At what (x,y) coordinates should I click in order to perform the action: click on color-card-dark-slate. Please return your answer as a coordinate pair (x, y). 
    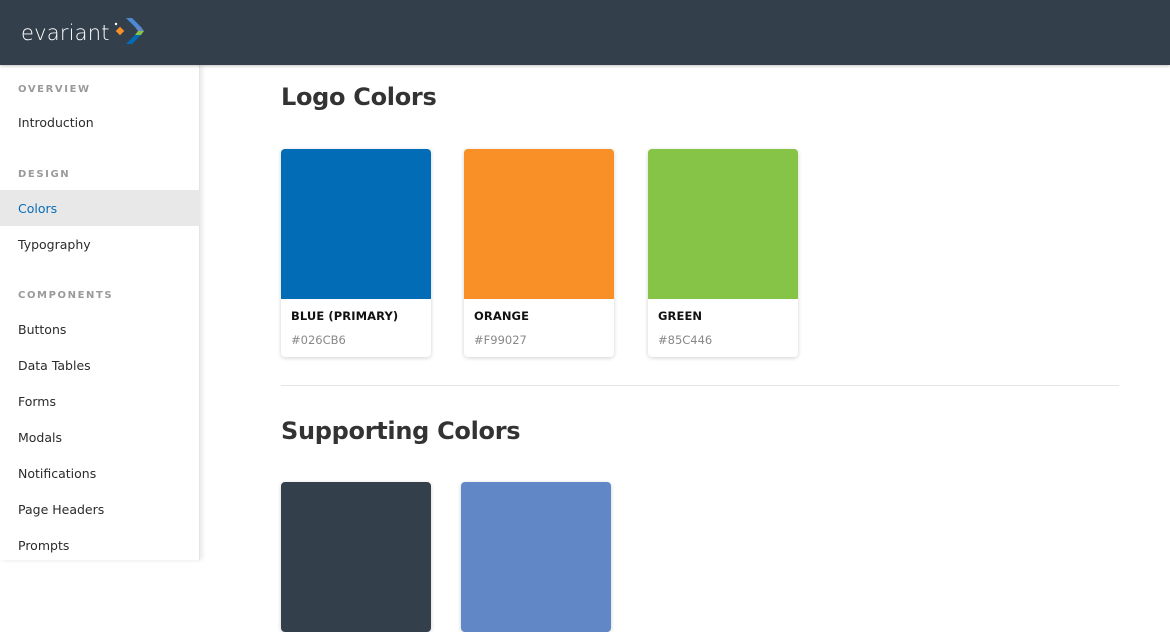
    Looking at the image, I should click on (356, 557).